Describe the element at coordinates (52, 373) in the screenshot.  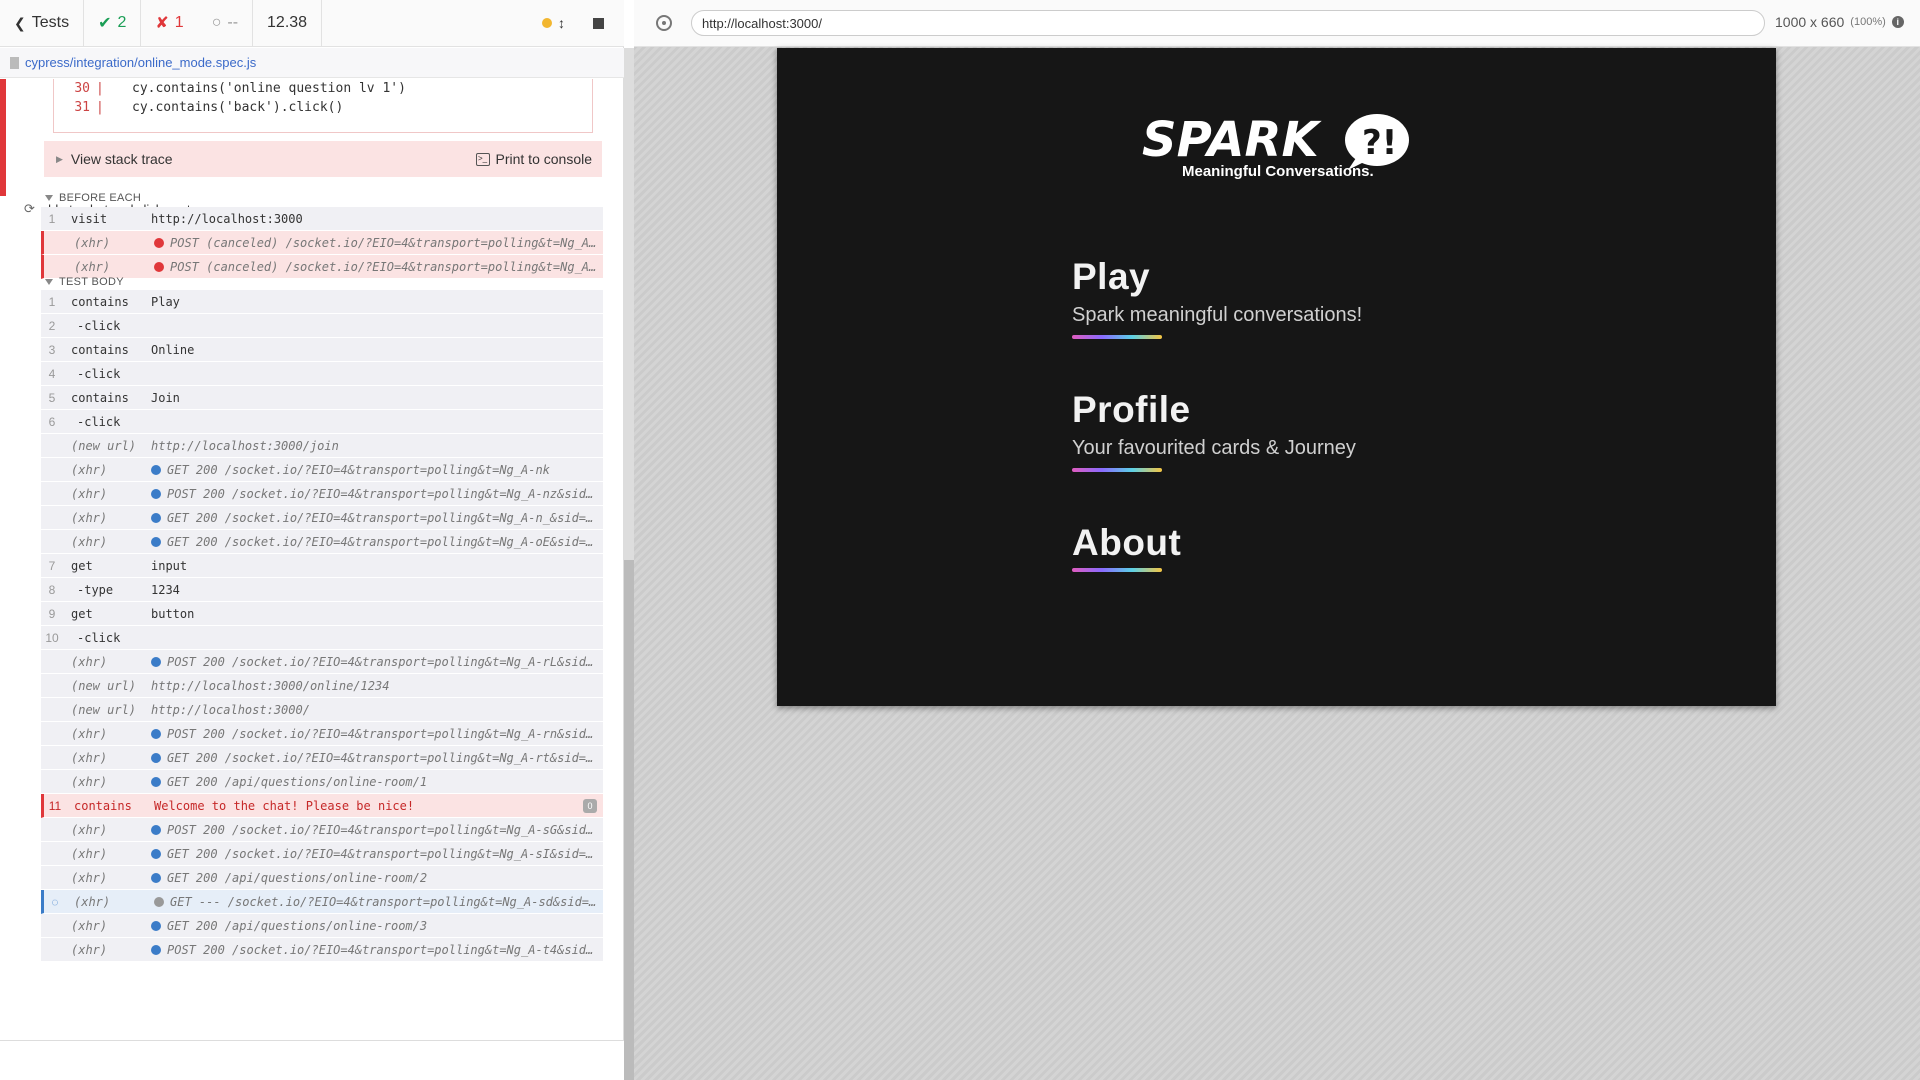
I see `command-number: 4` at that location.